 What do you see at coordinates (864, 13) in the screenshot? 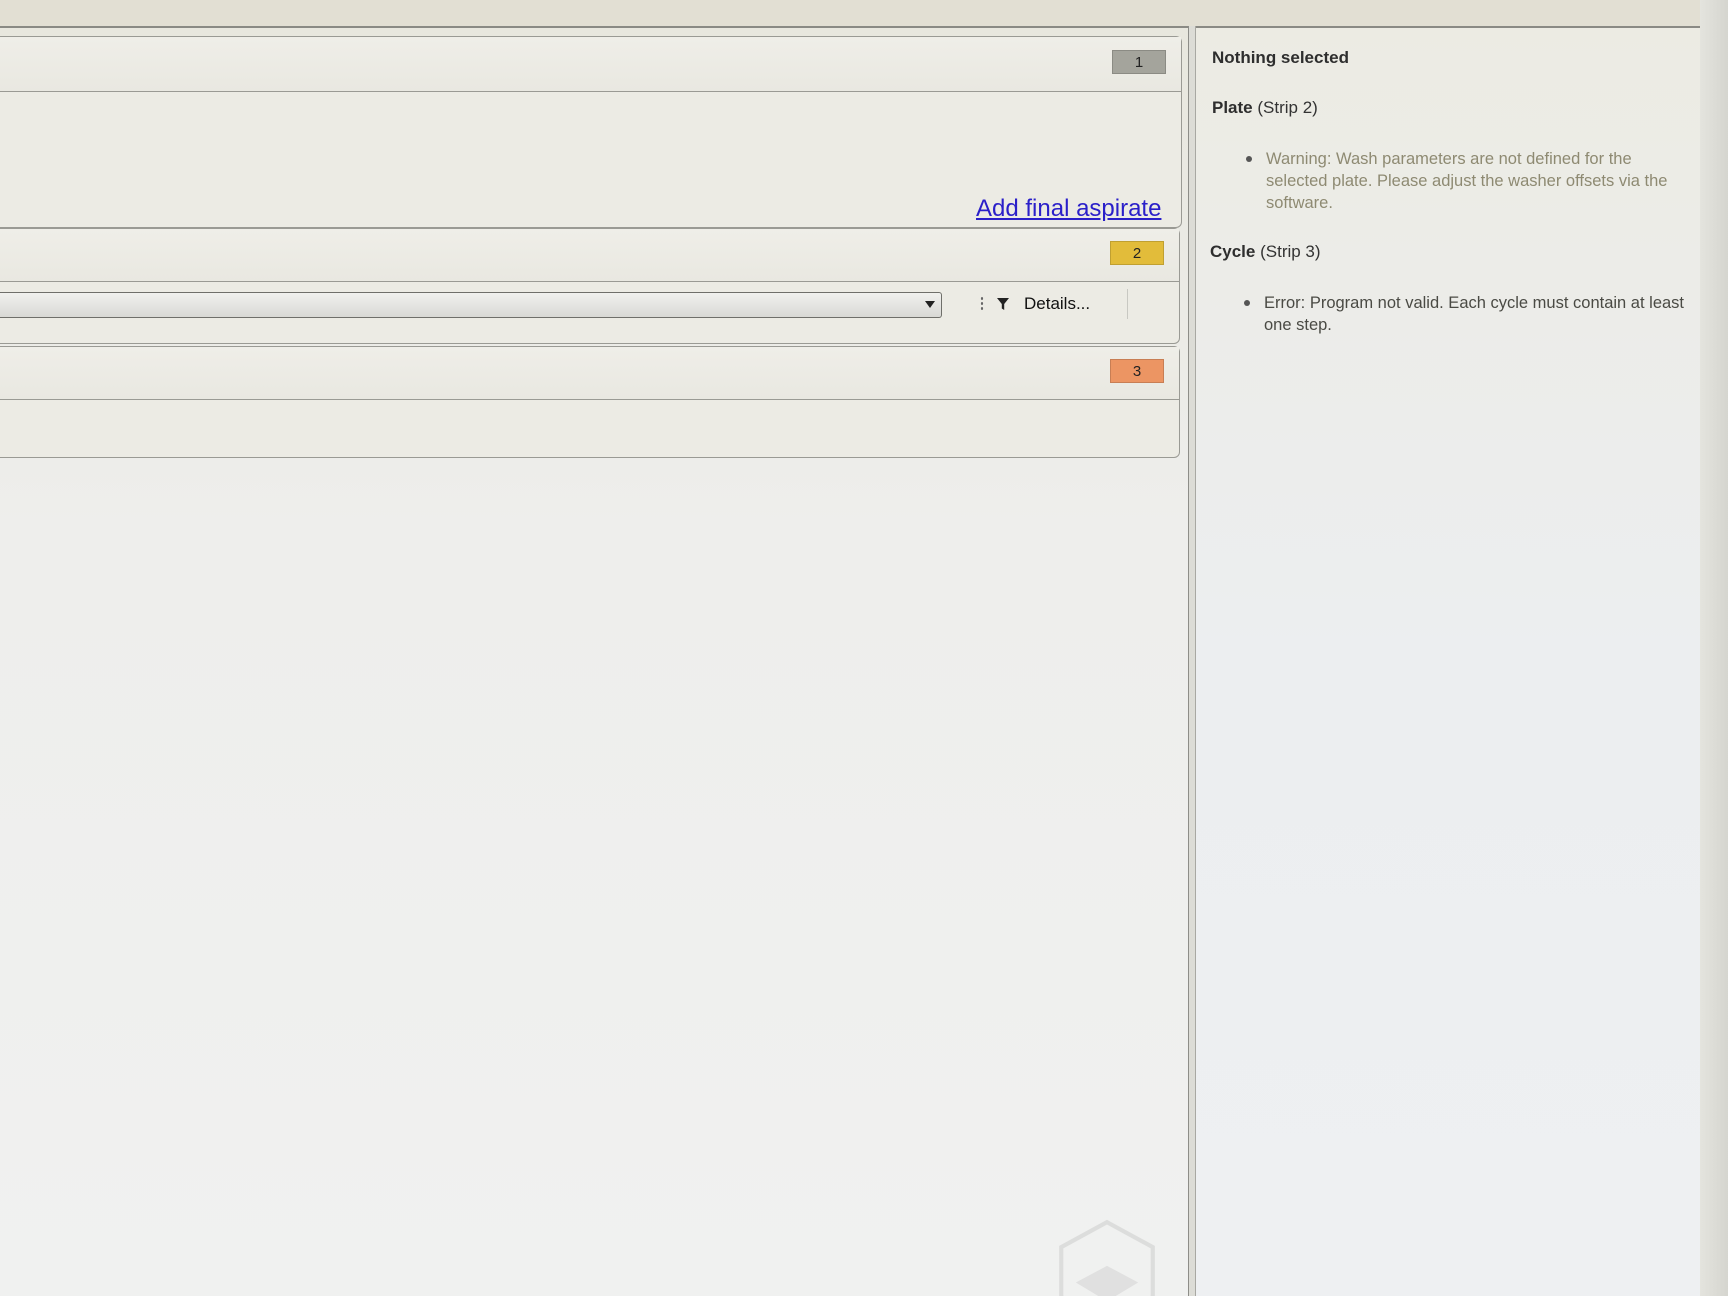
I see `top-strip` at bounding box center [864, 13].